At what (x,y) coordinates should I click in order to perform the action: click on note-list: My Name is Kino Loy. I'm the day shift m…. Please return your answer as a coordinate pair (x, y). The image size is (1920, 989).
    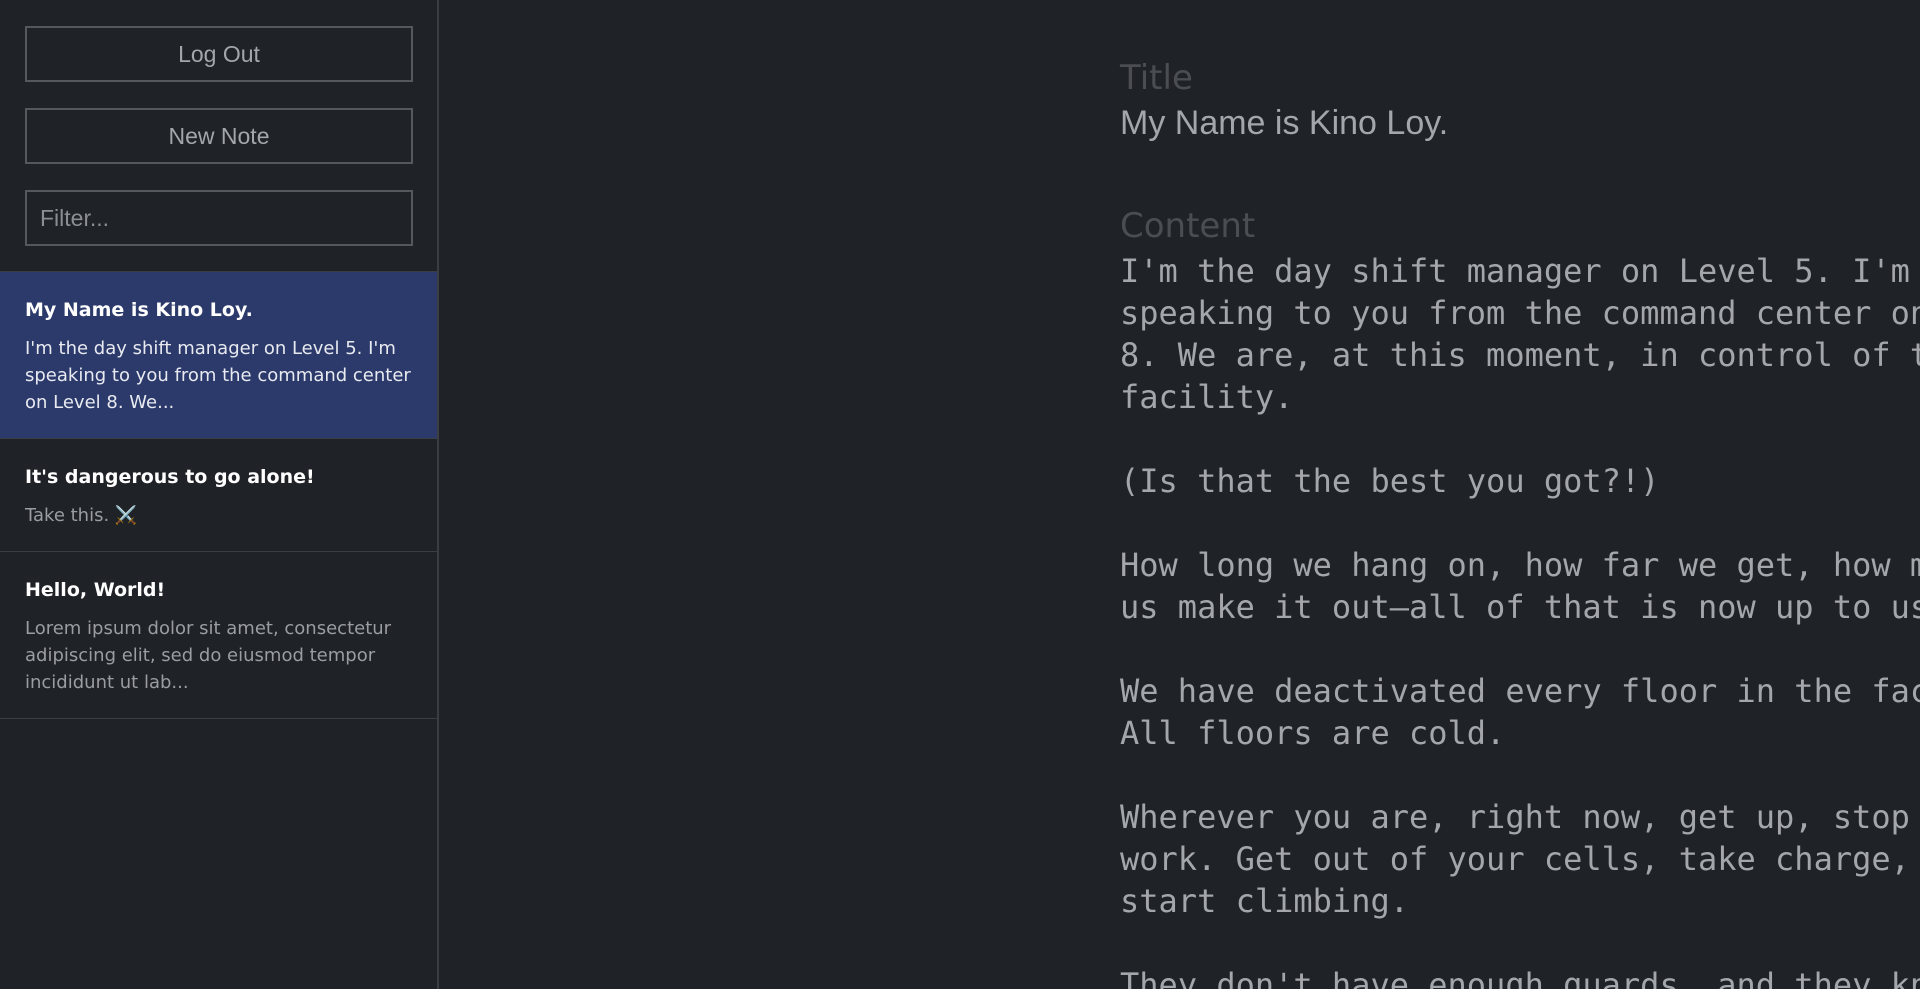
    Looking at the image, I should click on (218, 495).